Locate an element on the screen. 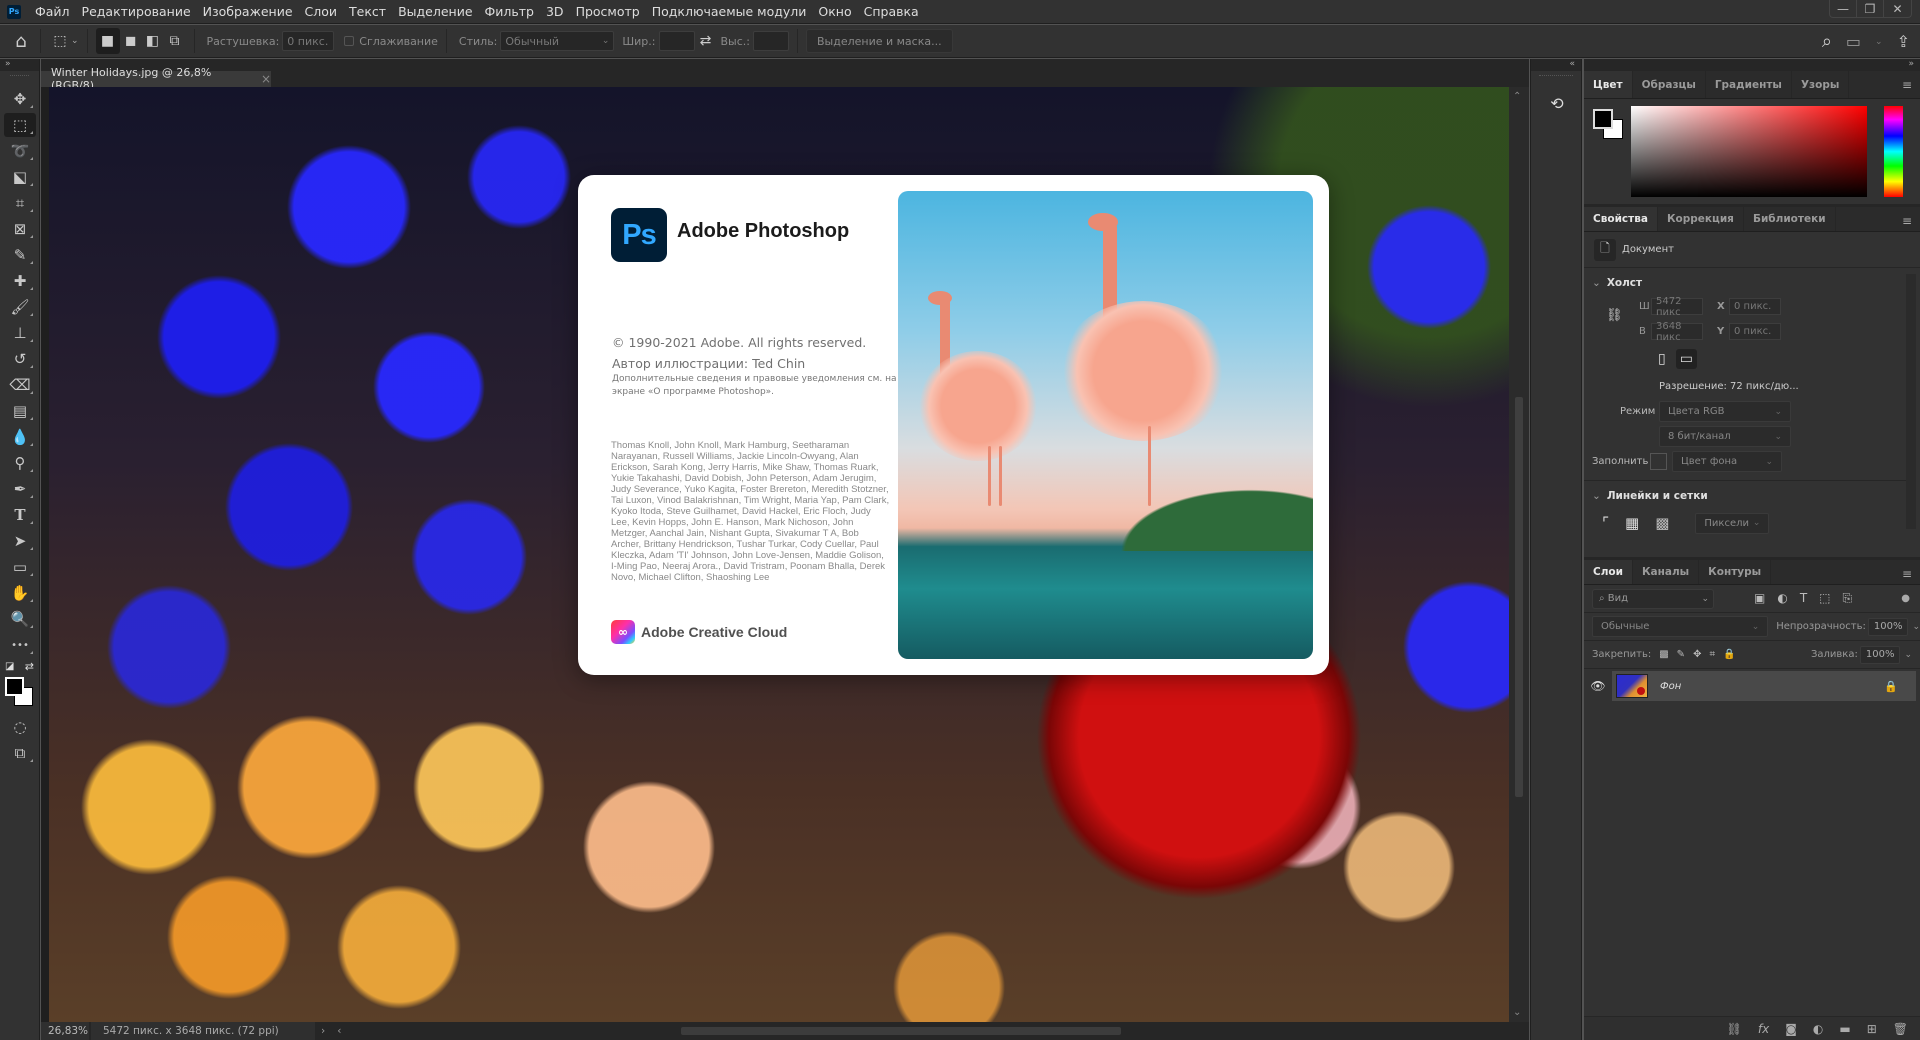 The height and width of the screenshot is (1040, 1920). swap-dimensions-icon: ⇄ is located at coordinates (706, 41).